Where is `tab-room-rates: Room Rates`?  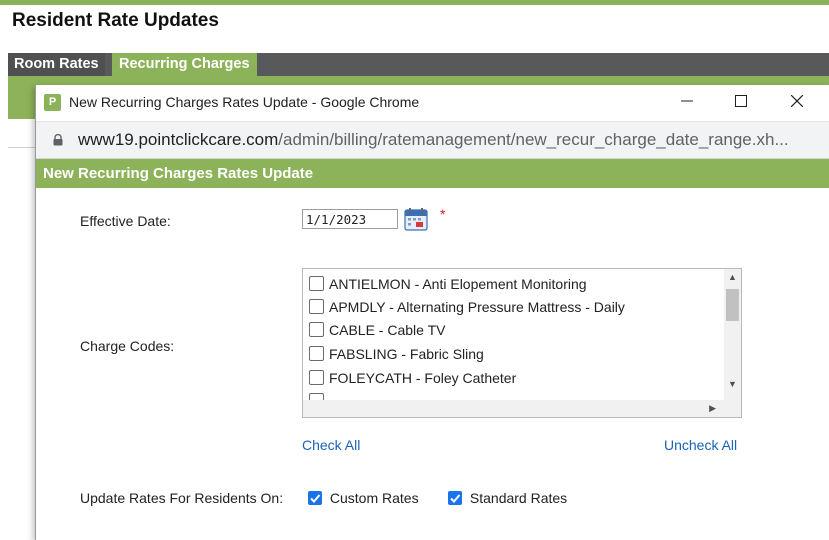 tab-room-rates: Room Rates is located at coordinates (56, 64).